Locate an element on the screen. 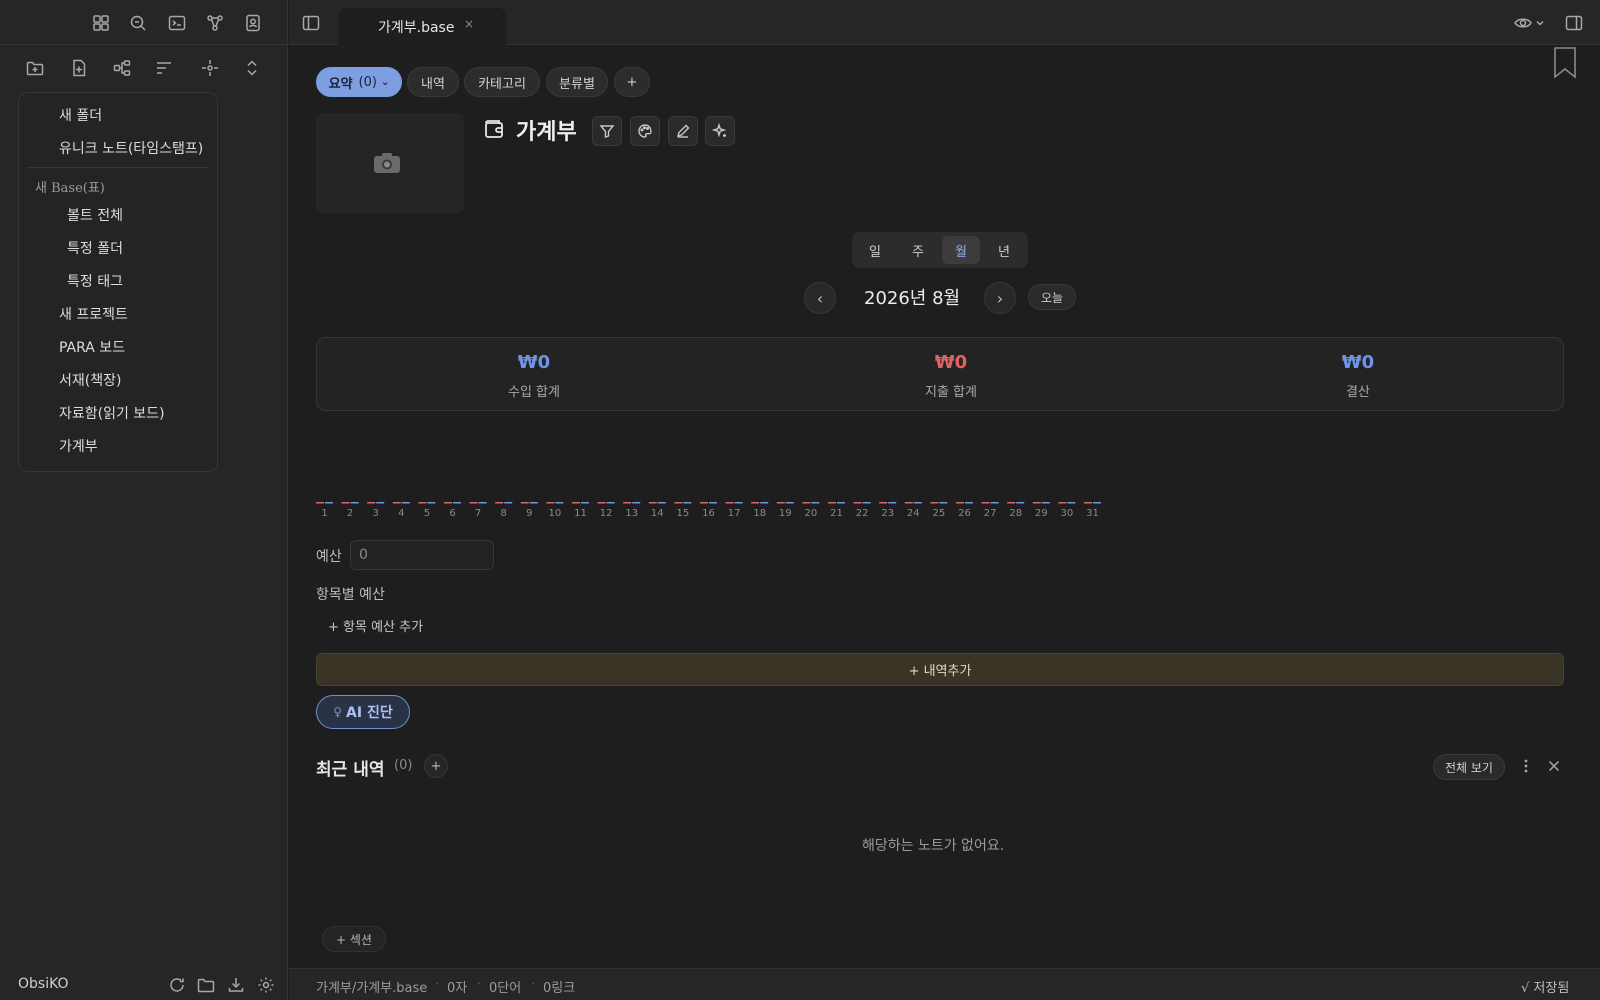 This screenshot has height=1000, width=1600. chart-x-tick-label: 23 is located at coordinates (887, 513).